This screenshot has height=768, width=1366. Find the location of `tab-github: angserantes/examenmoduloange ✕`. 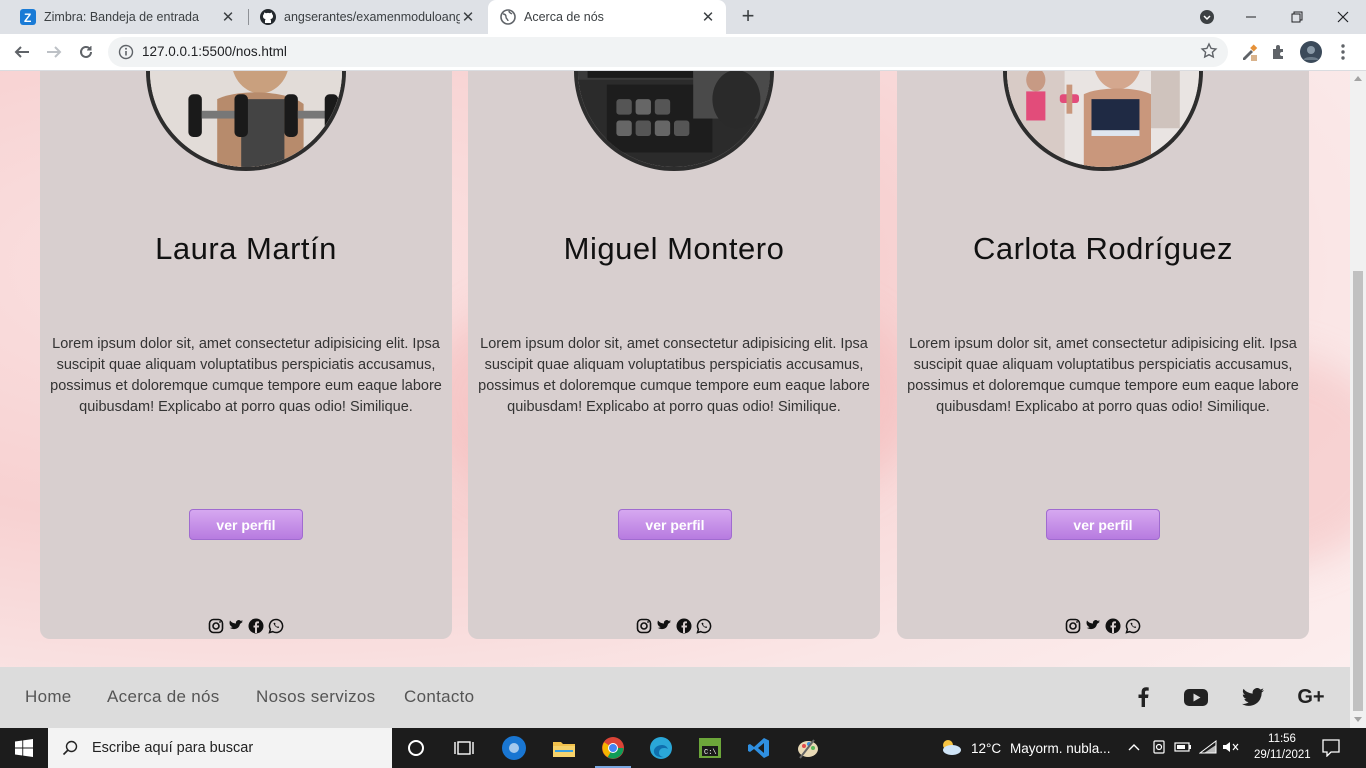

tab-github: angserantes/examenmoduloange ✕ is located at coordinates (367, 17).